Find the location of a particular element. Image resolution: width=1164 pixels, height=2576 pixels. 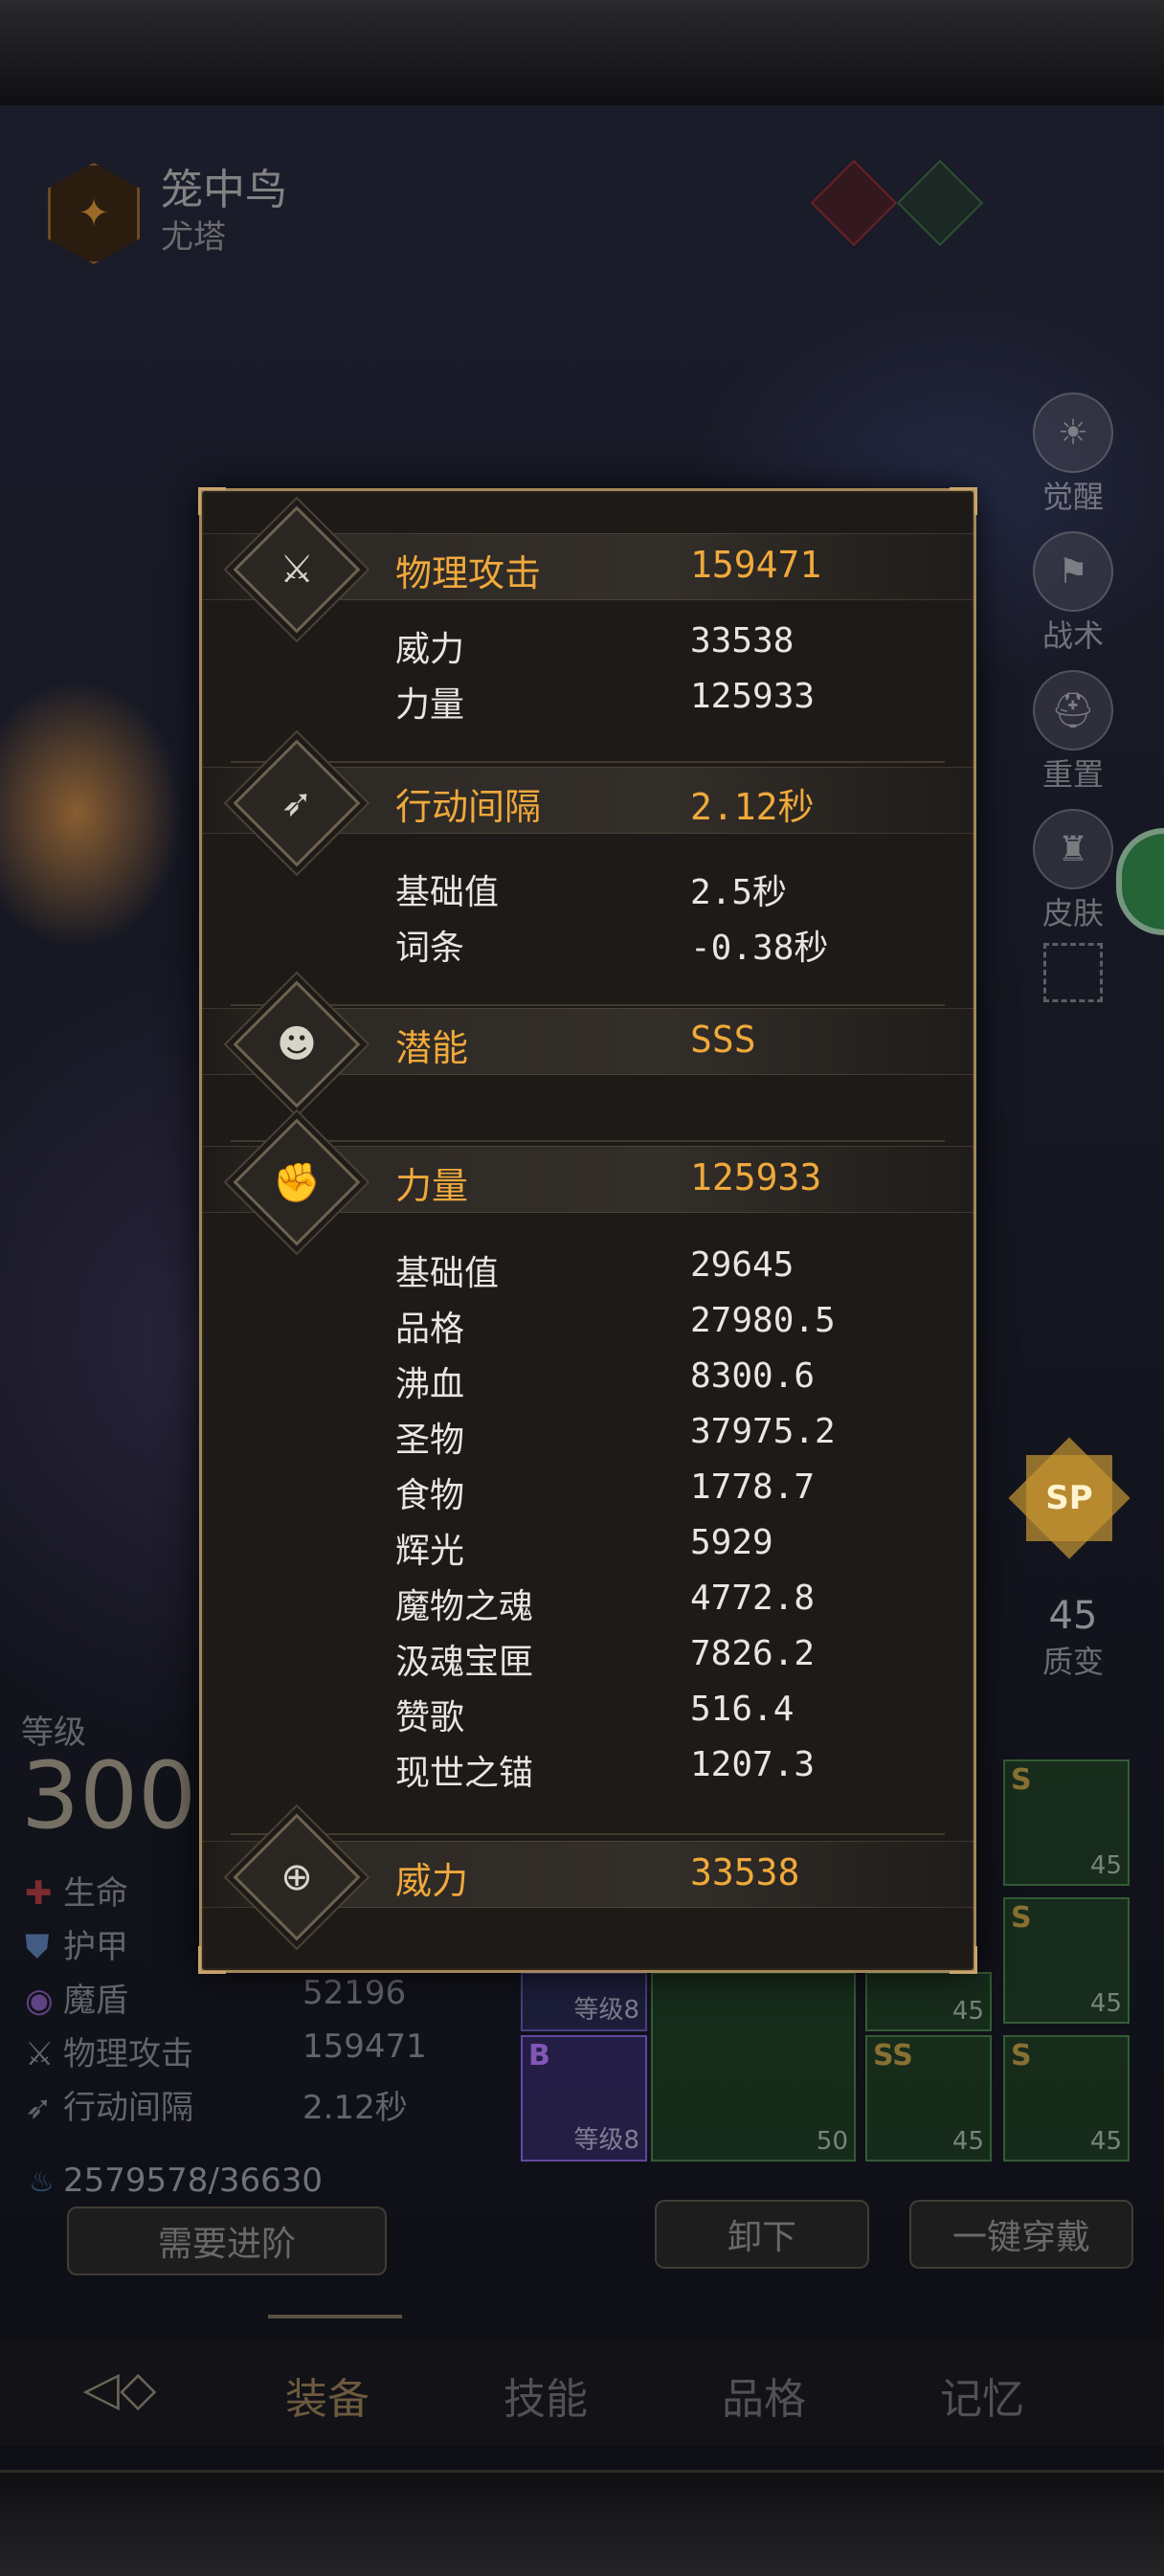

weapon-slot: 50 is located at coordinates (753, 2067).